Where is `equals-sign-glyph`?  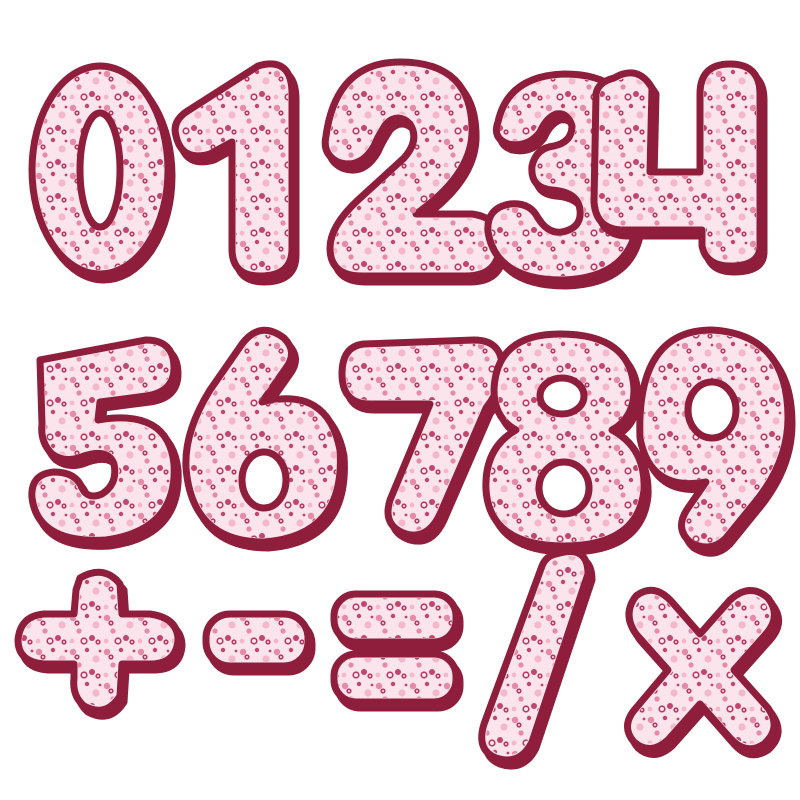 equals-sign-glyph is located at coordinates (397, 651).